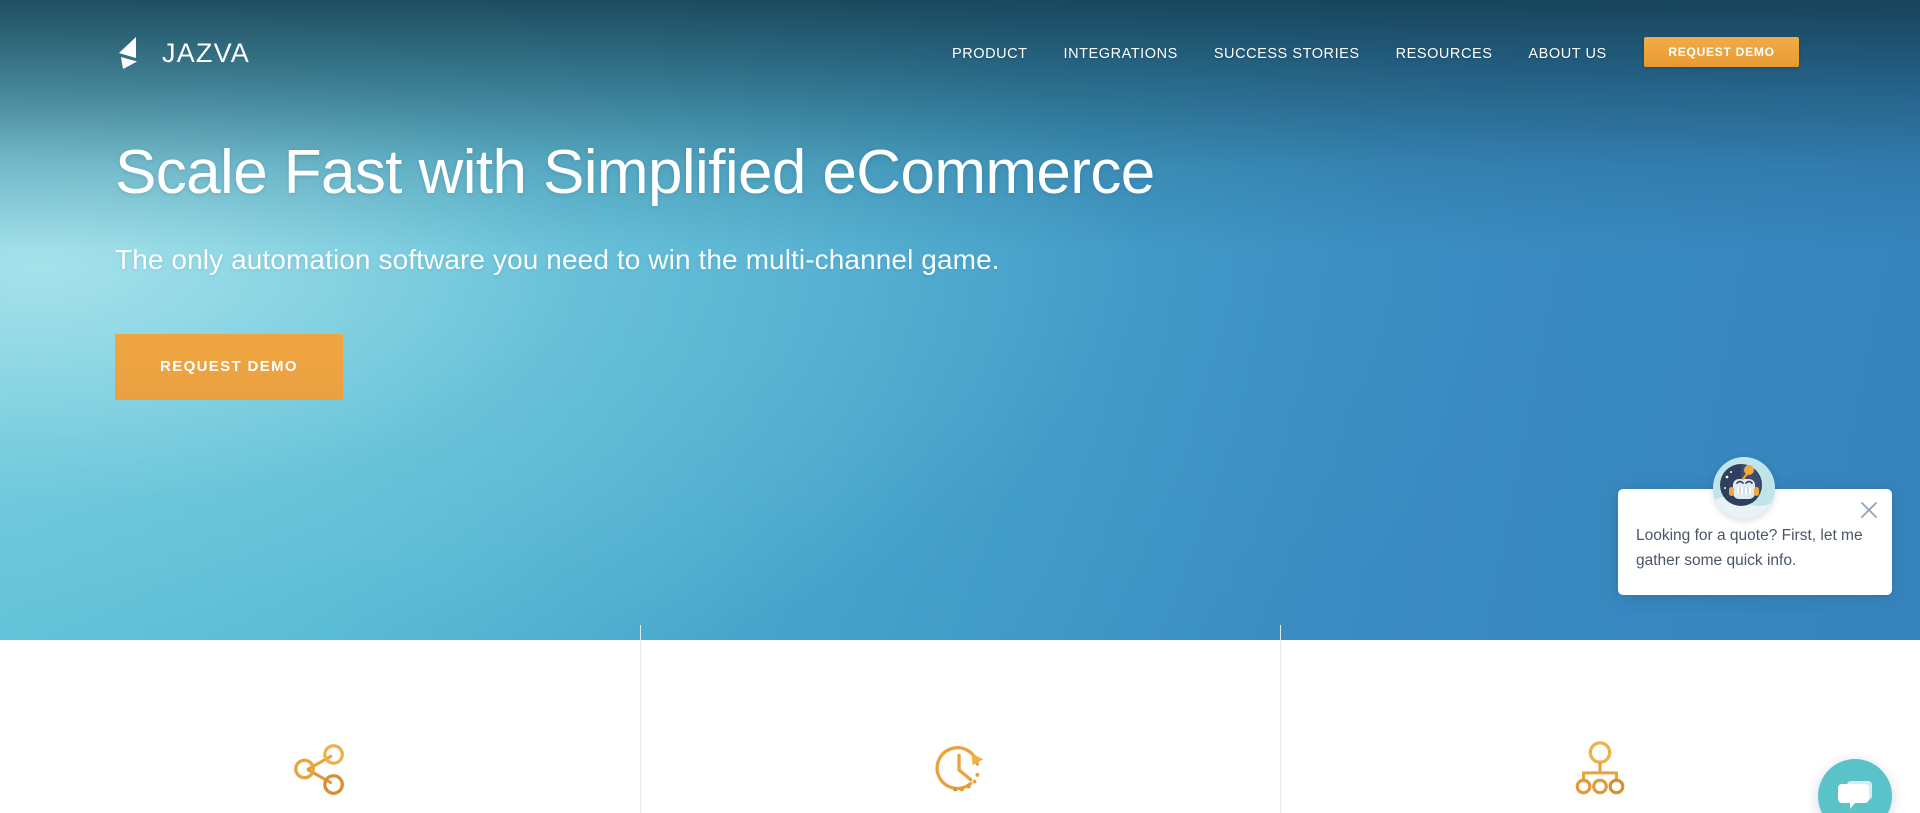 The width and height of the screenshot is (1920, 813). I want to click on nav-item-success-stories: SUCCESS STORIES, so click(1287, 54).